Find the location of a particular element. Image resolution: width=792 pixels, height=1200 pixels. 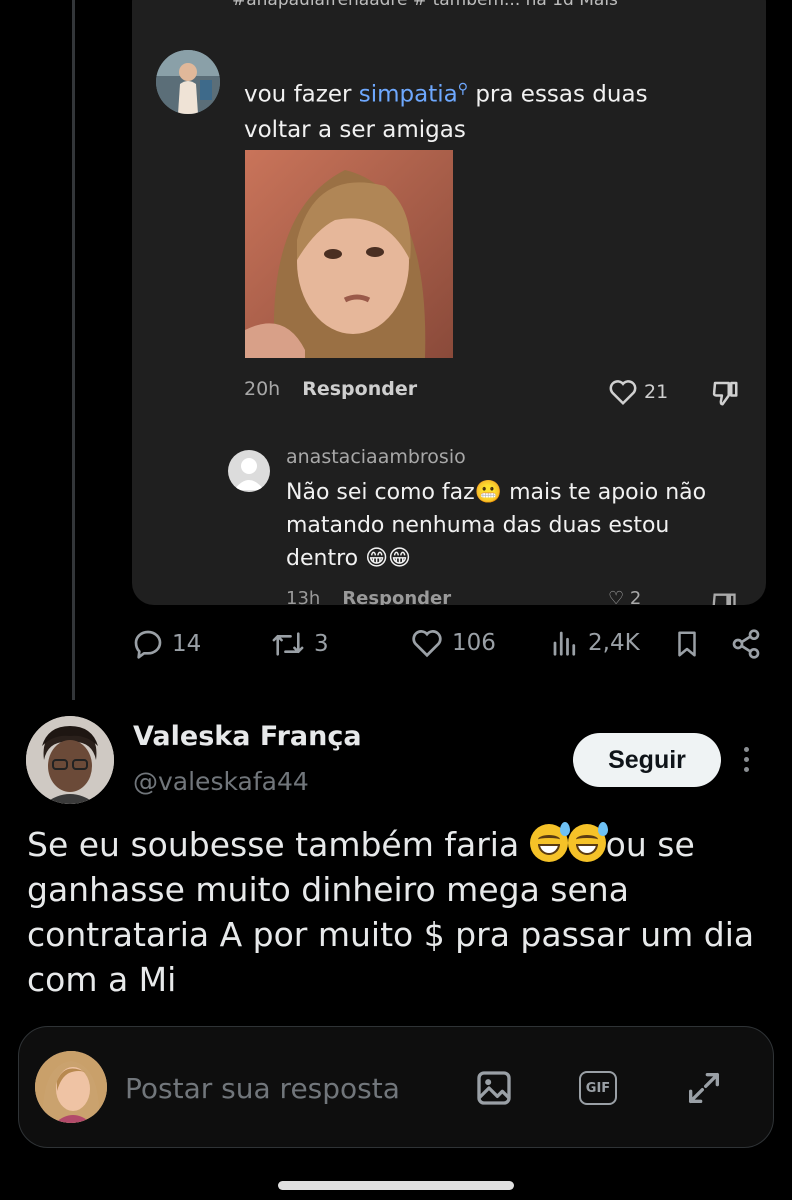

thread-line is located at coordinates (73, 350).